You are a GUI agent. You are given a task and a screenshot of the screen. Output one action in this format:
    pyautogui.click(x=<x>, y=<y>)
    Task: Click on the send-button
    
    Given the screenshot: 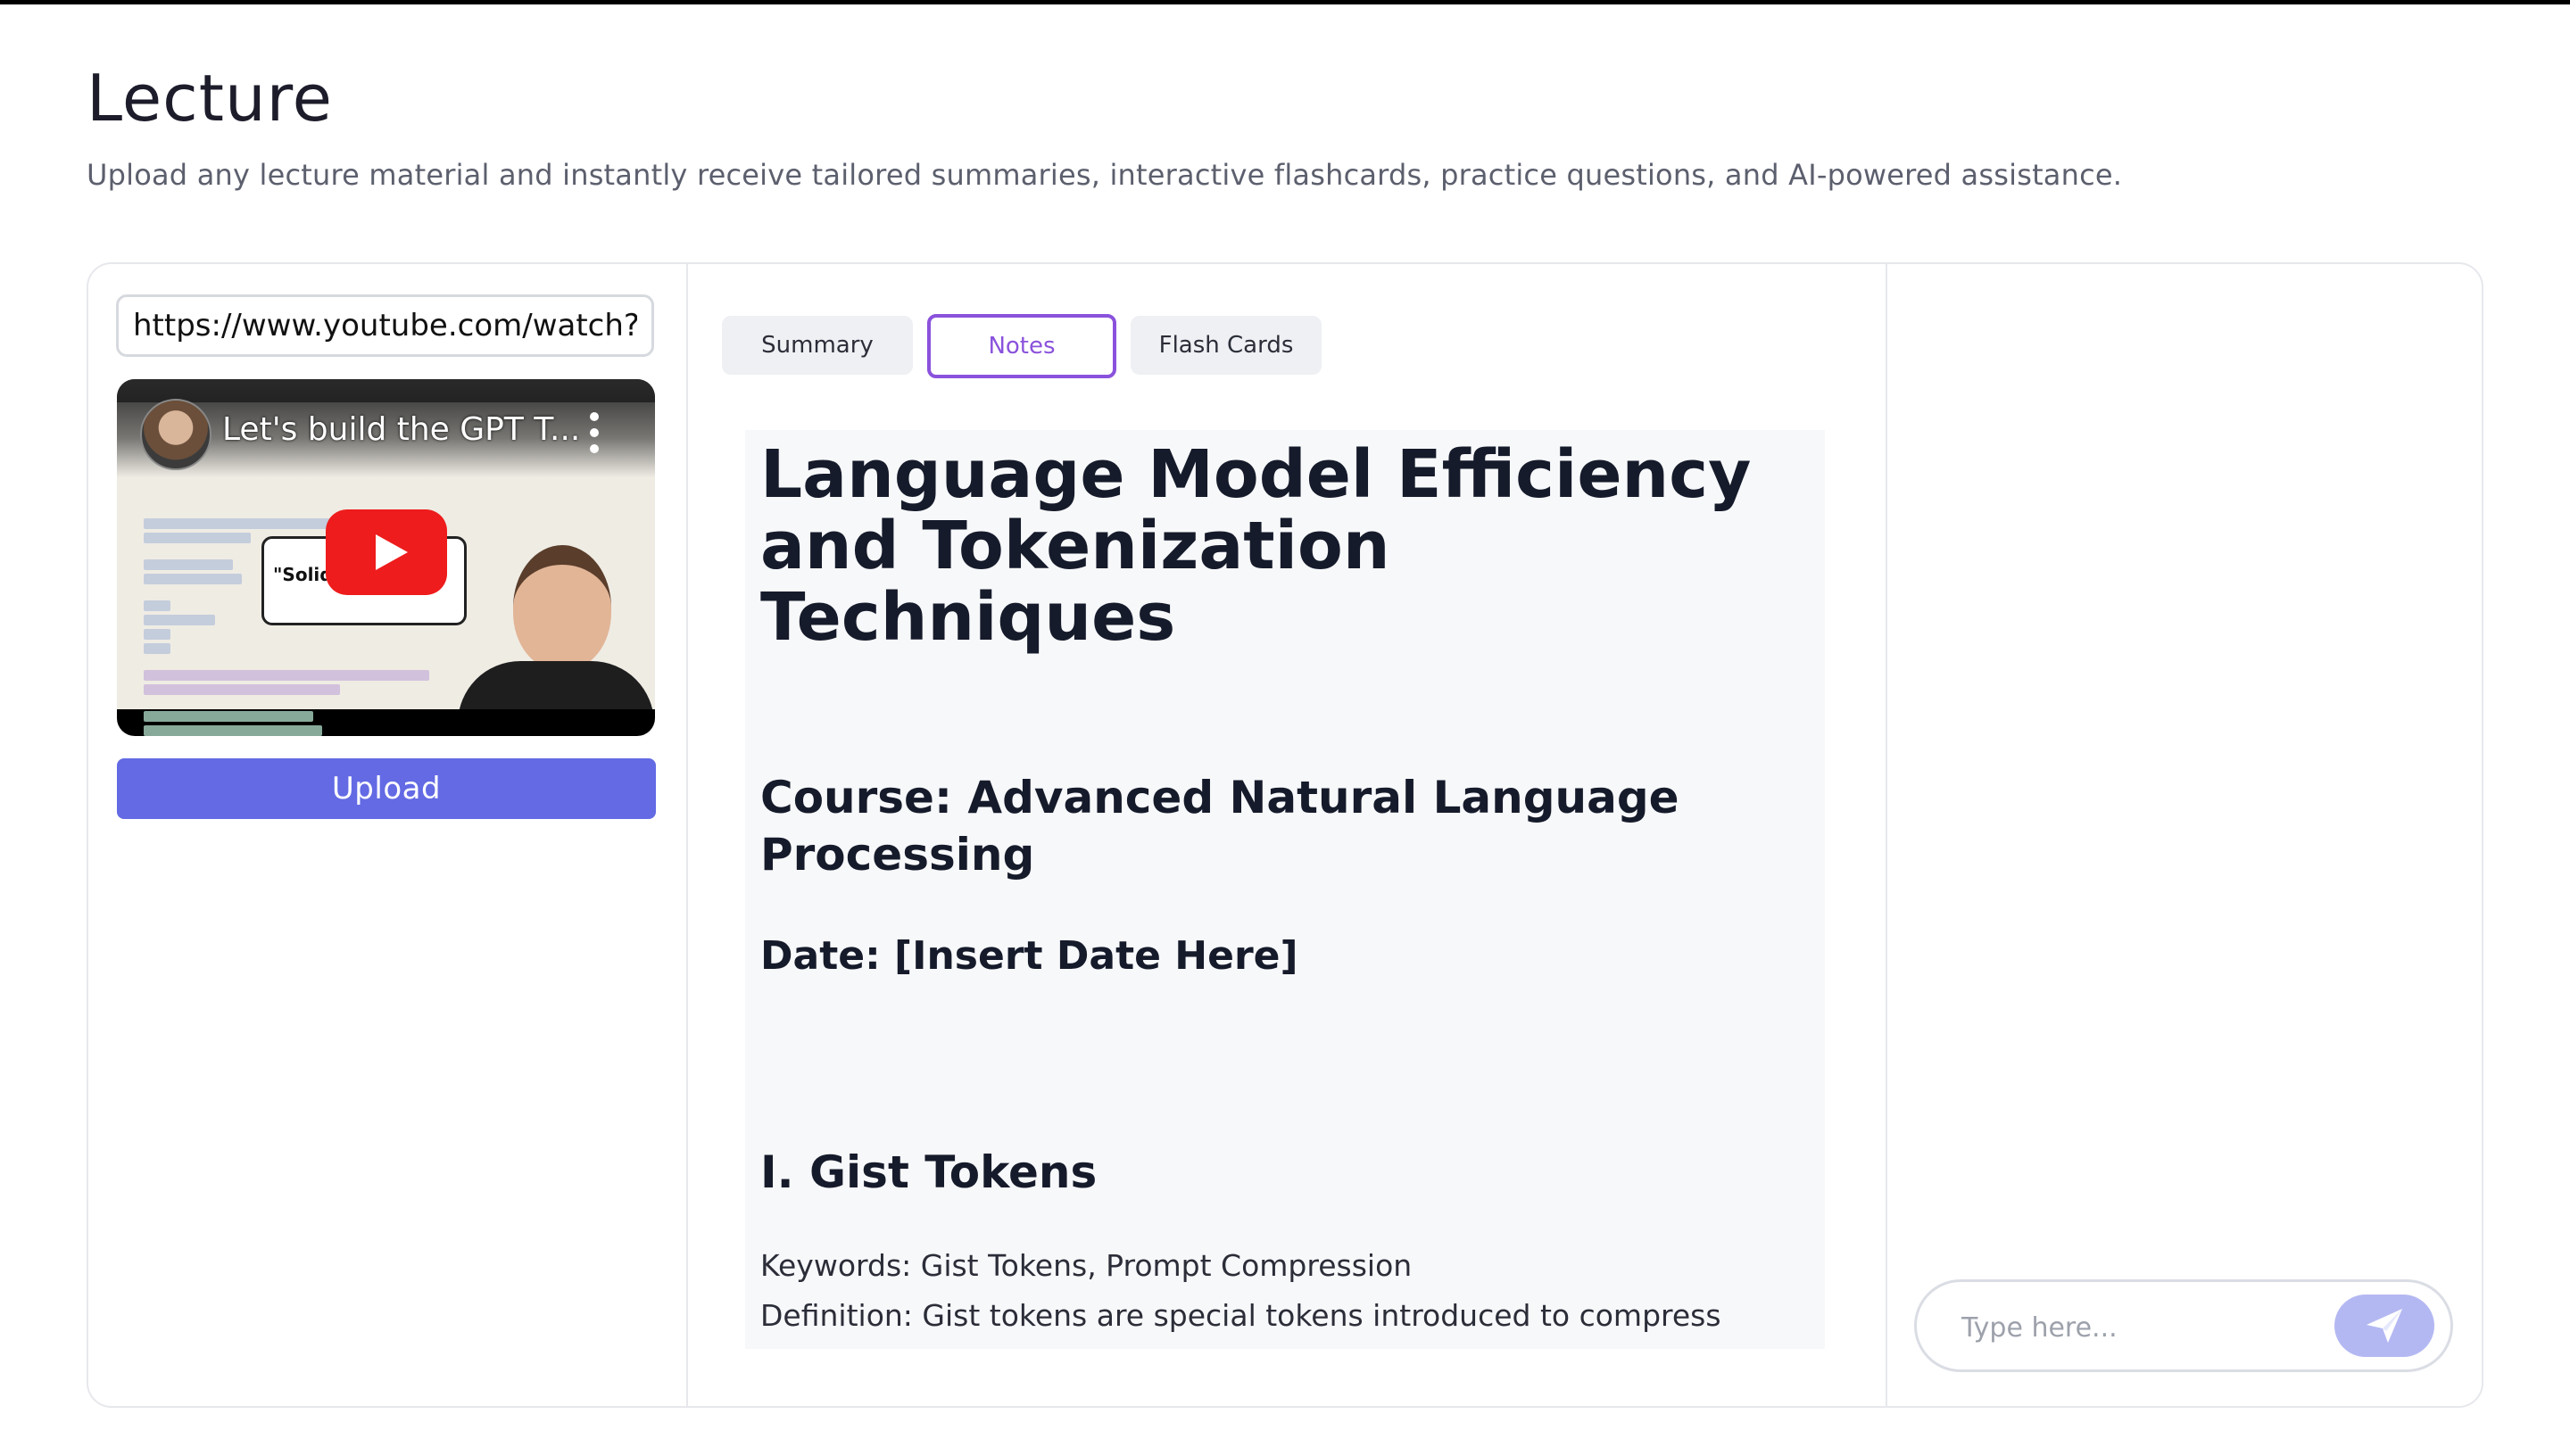 What is the action you would take?
    pyautogui.click(x=2384, y=1326)
    